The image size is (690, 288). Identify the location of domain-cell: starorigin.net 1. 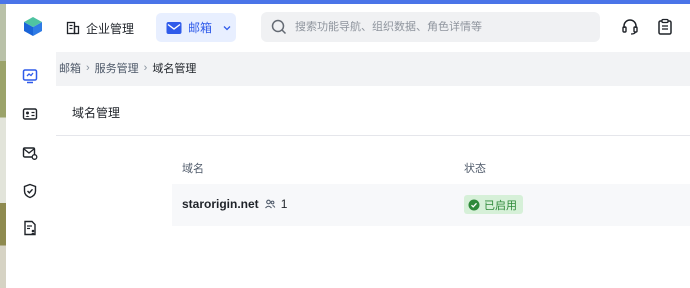
(234, 204).